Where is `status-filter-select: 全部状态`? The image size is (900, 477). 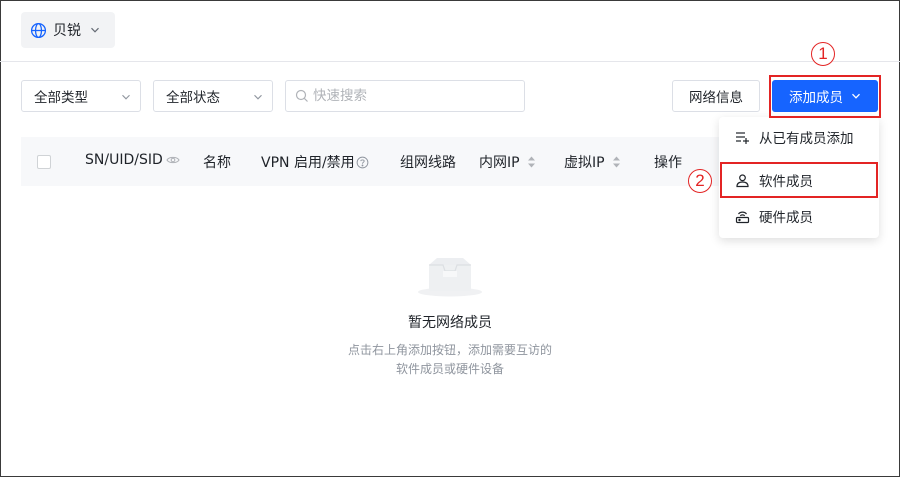 status-filter-select: 全部状态 is located at coordinates (213, 96).